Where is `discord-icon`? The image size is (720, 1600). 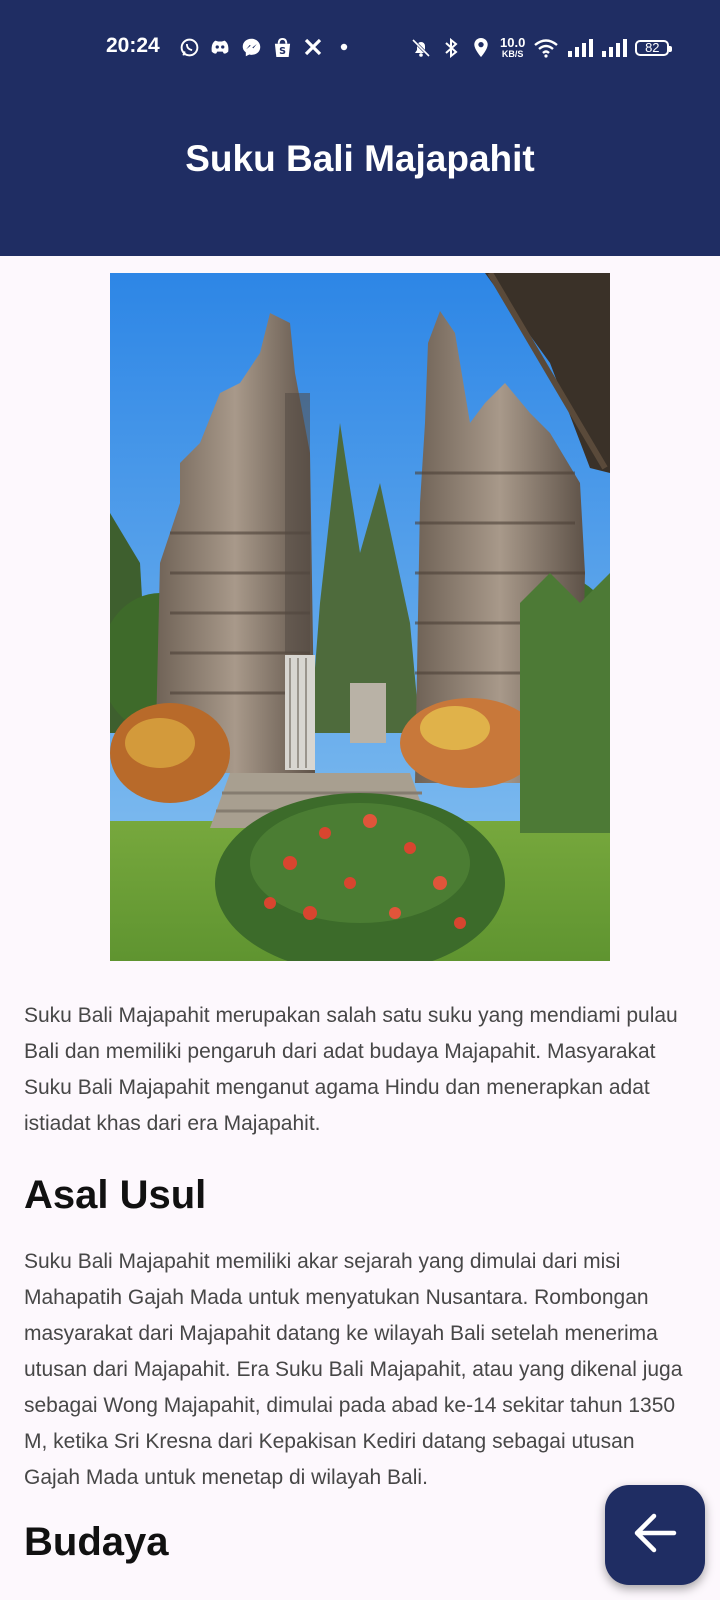 discord-icon is located at coordinates (220, 47).